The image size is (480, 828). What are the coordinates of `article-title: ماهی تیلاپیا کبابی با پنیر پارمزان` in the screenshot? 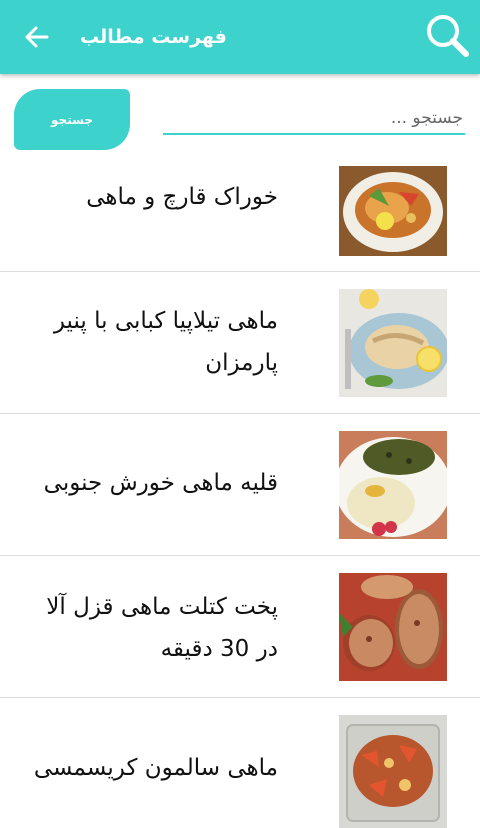 It's located at (165, 342).